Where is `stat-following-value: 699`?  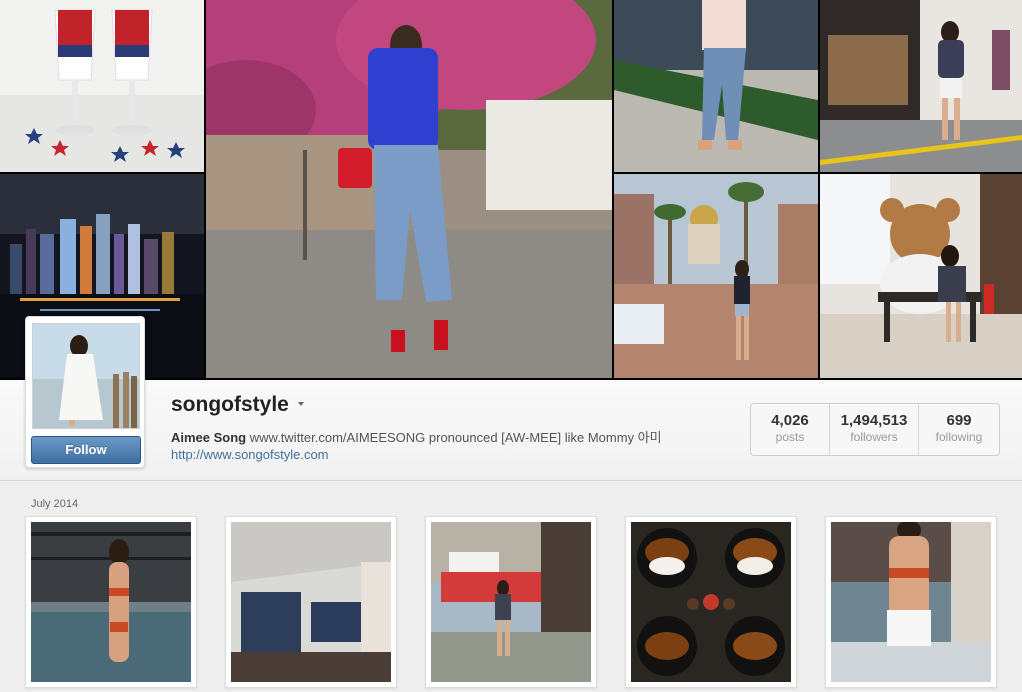
stat-following-value: 699 is located at coordinates (959, 420).